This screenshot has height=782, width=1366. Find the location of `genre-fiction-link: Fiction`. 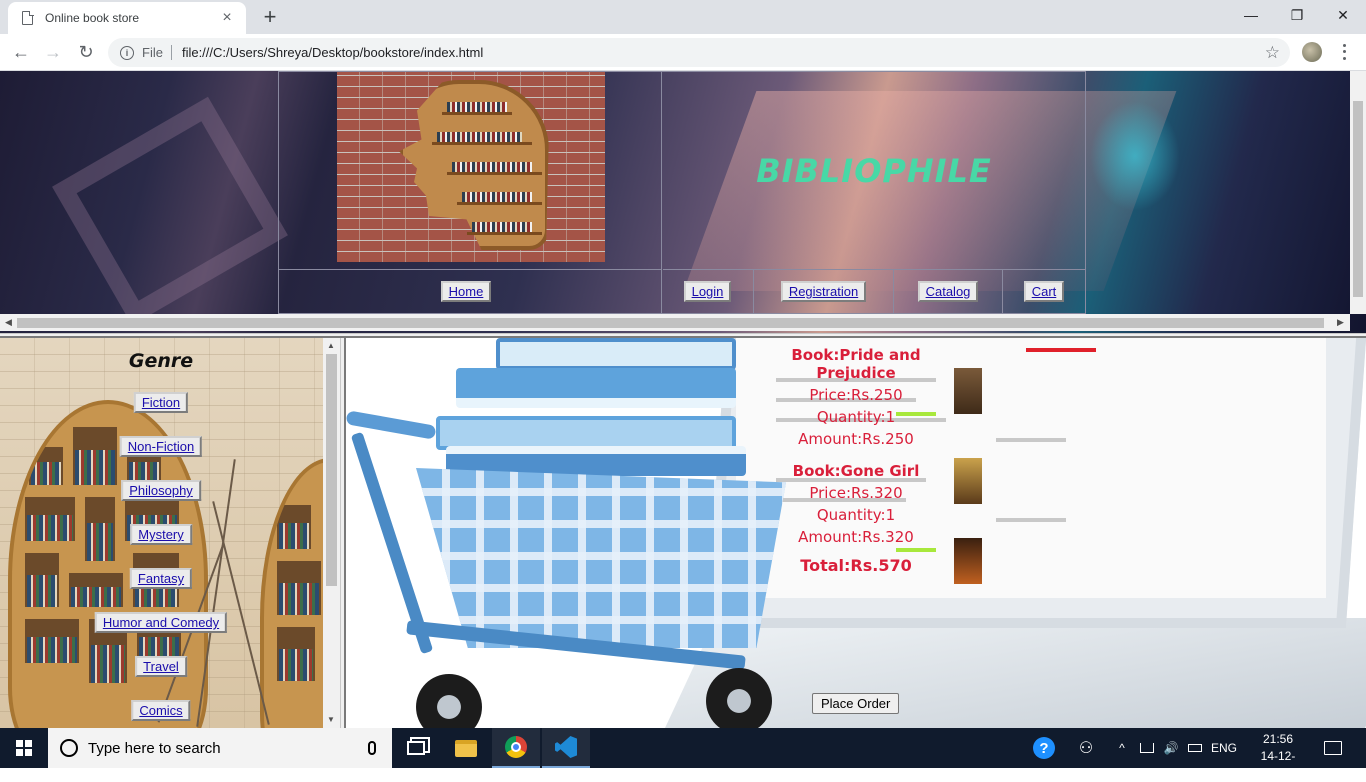

genre-fiction-link: Fiction is located at coordinates (161, 402).